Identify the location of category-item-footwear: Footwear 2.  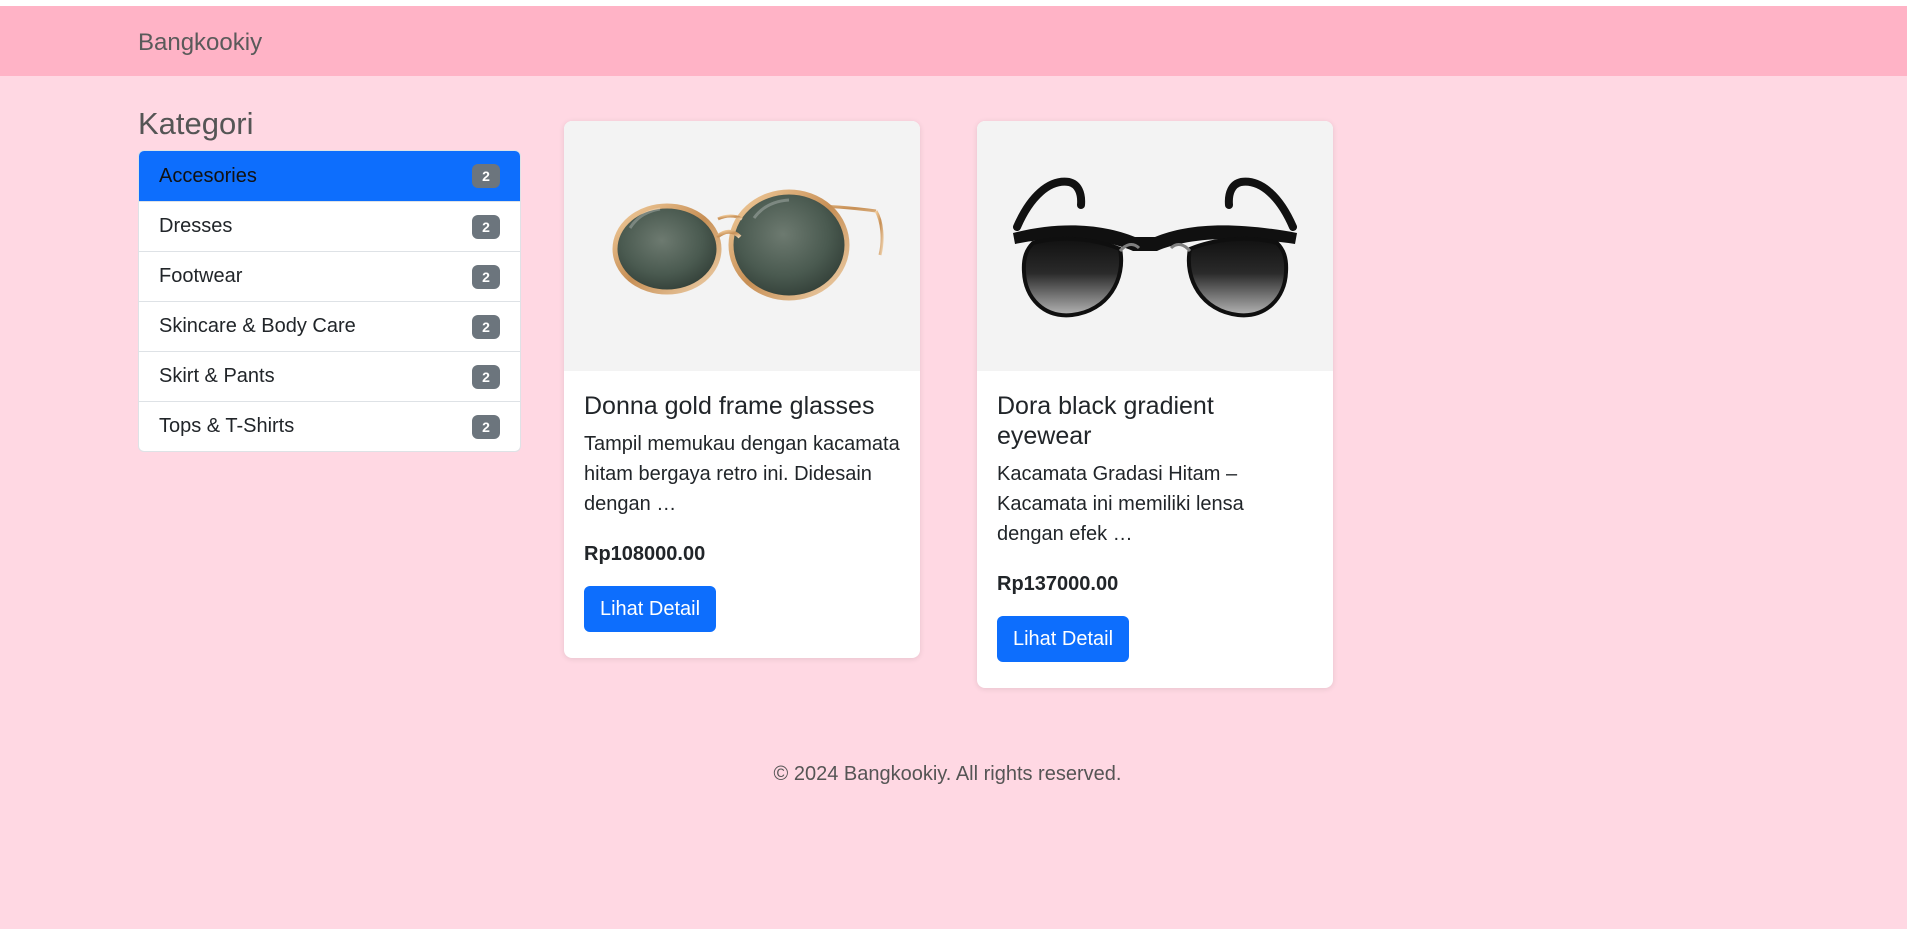
(329, 276).